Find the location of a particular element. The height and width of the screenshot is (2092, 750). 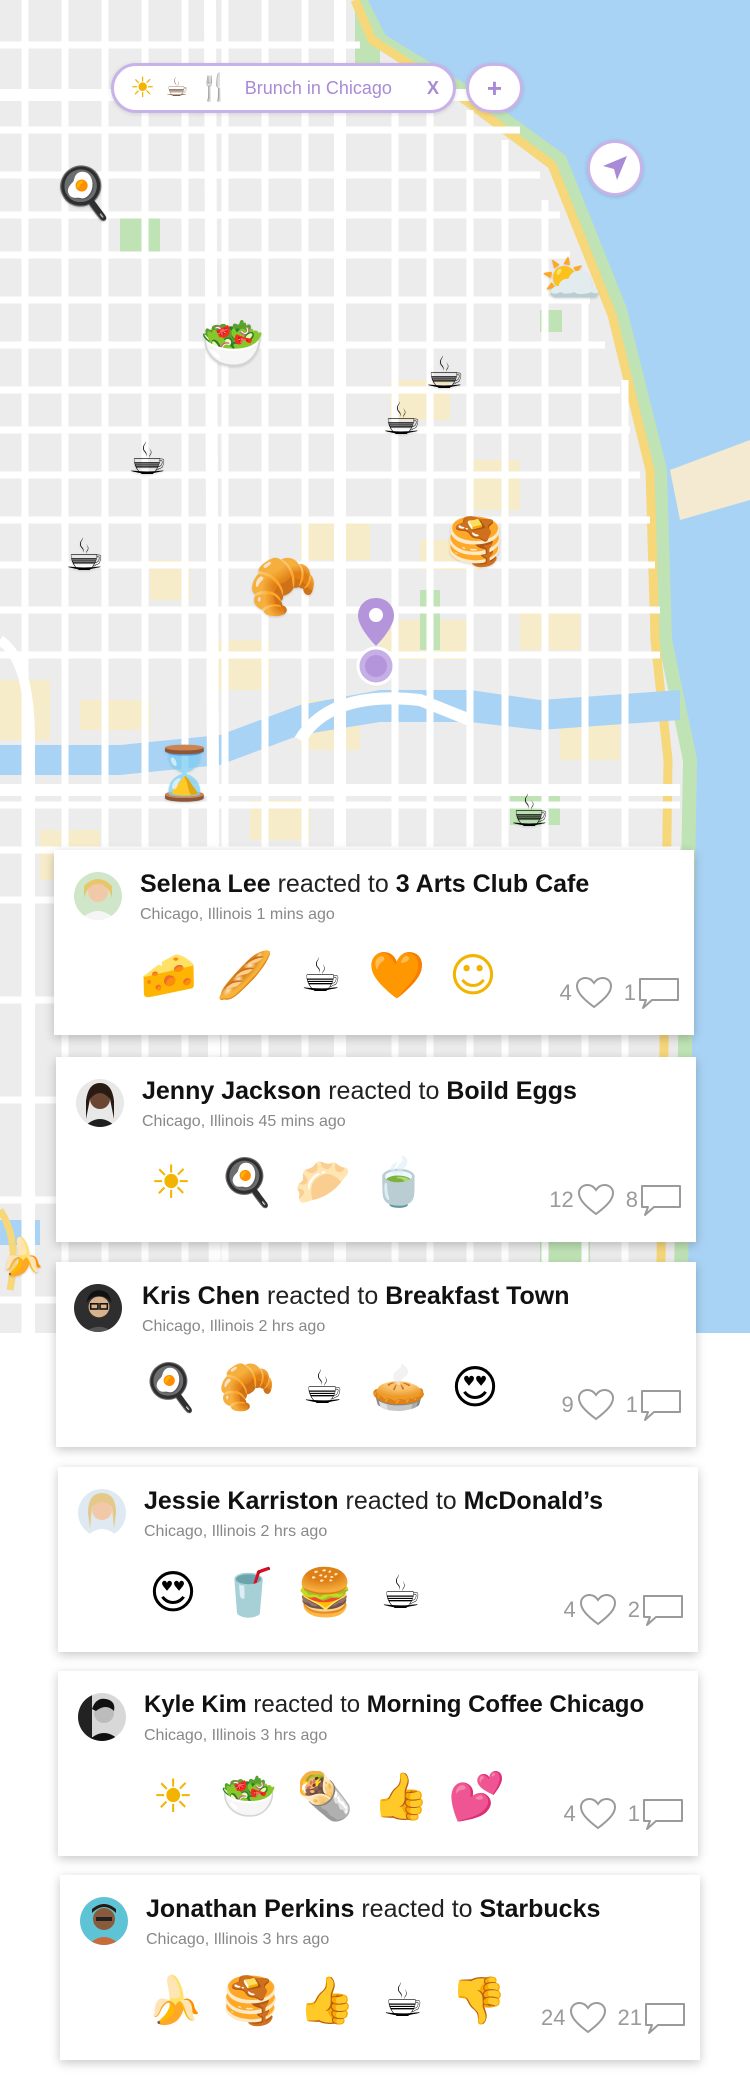

soda-cup-icon: 🥤 is located at coordinates (249, 1592).